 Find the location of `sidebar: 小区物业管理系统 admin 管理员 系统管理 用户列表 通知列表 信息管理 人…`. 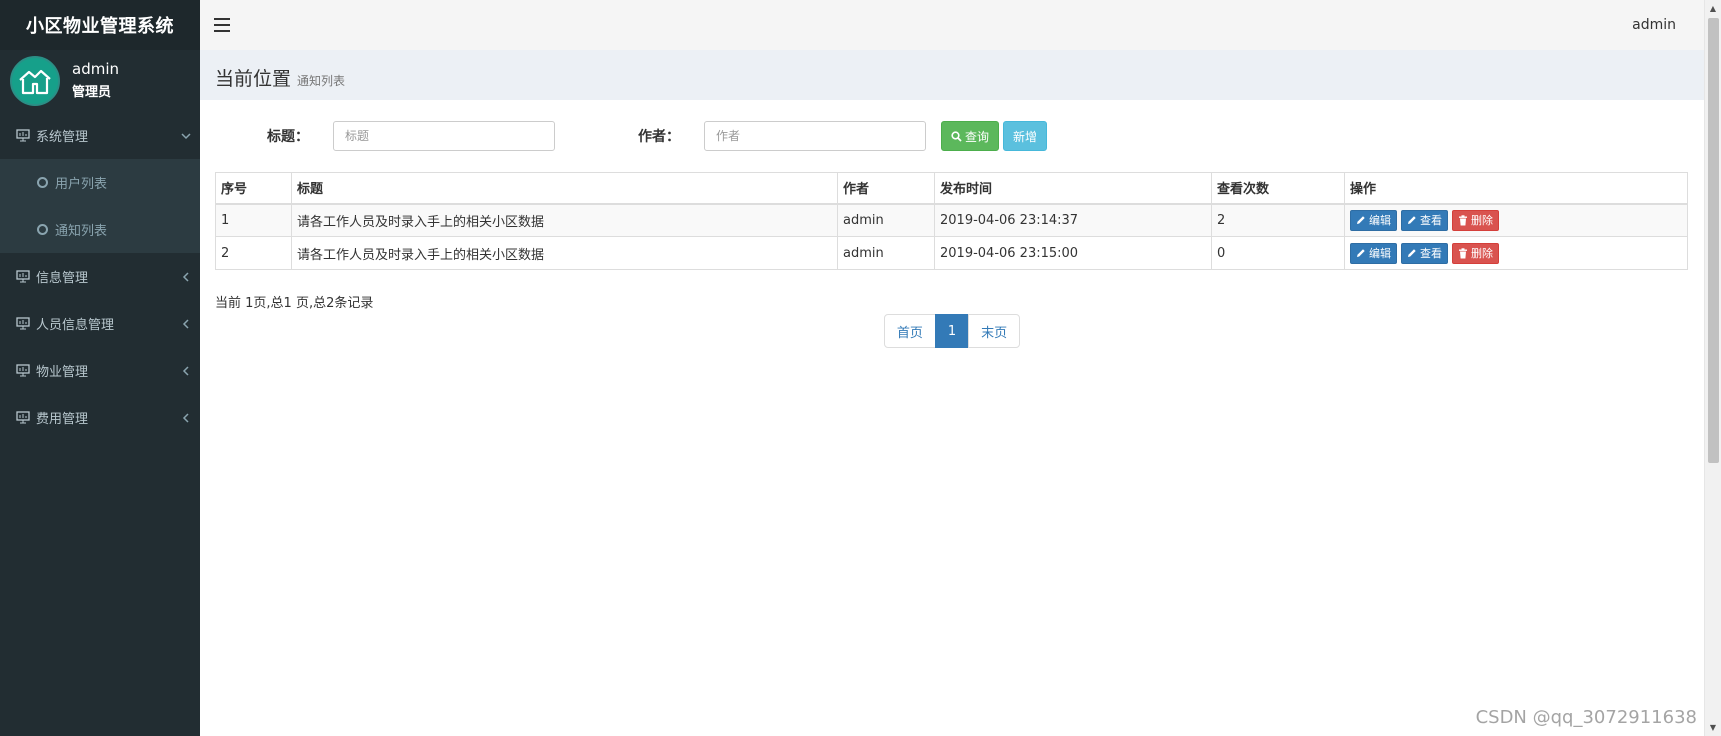

sidebar: 小区物业管理系统 admin 管理员 系统管理 用户列表 通知列表 信息管理 人… is located at coordinates (100, 368).